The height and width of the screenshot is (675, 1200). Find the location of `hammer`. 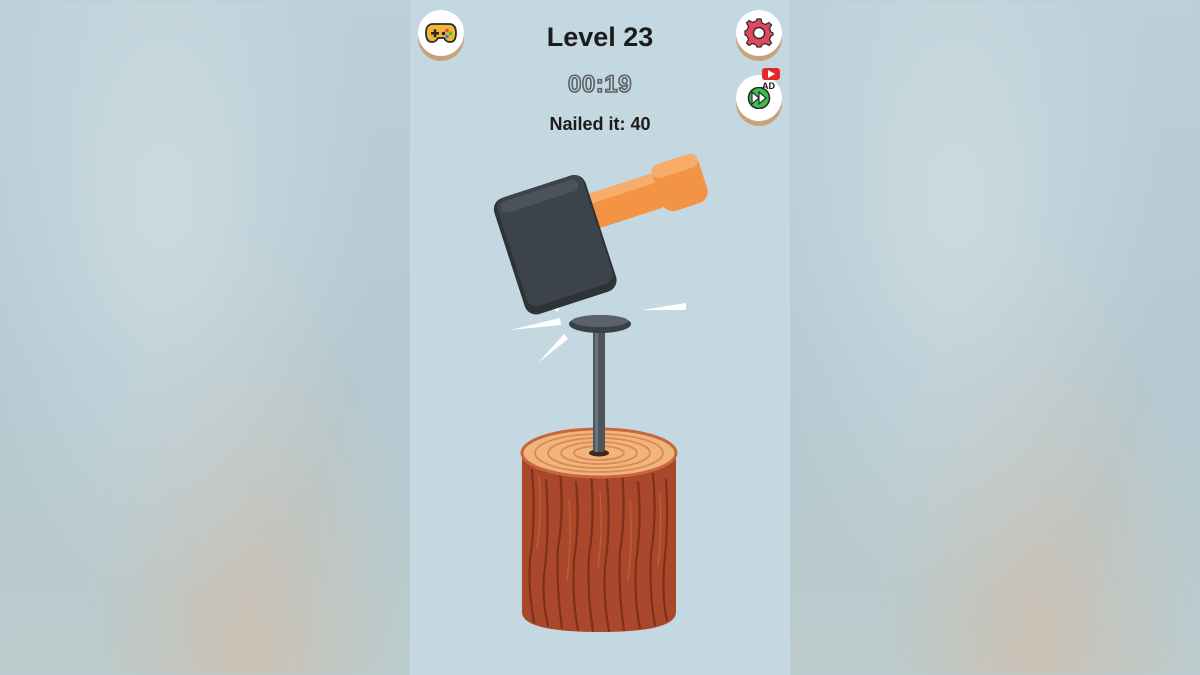

hammer is located at coordinates (609, 227).